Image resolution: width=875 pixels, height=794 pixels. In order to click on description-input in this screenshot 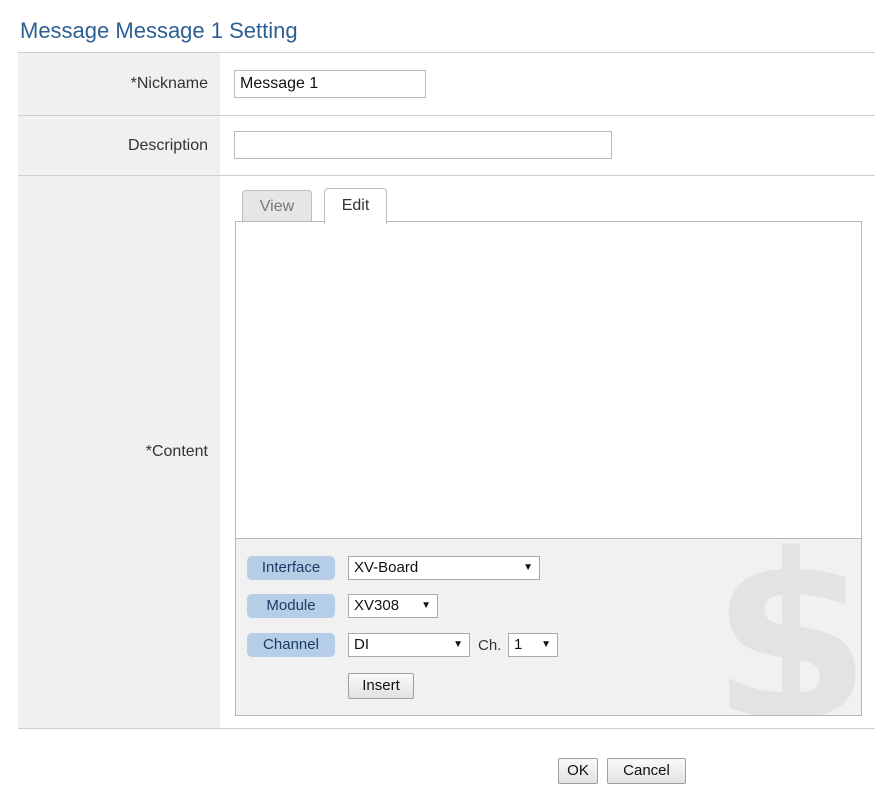, I will do `click(423, 145)`.